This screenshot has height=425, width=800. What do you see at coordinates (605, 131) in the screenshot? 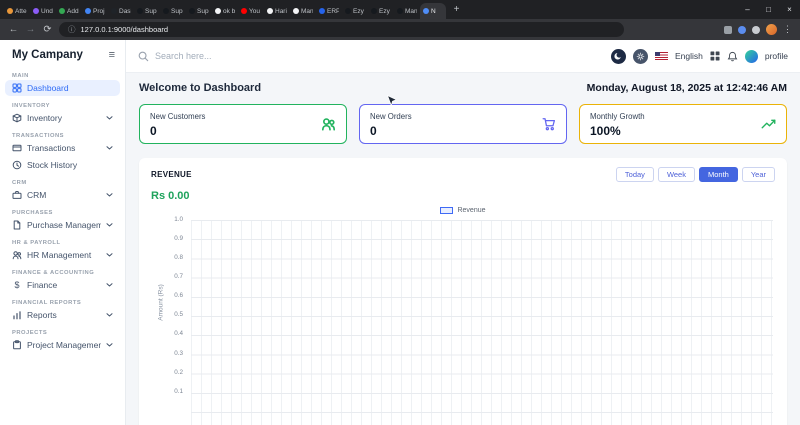
I see `stat-value: 100%` at bounding box center [605, 131].